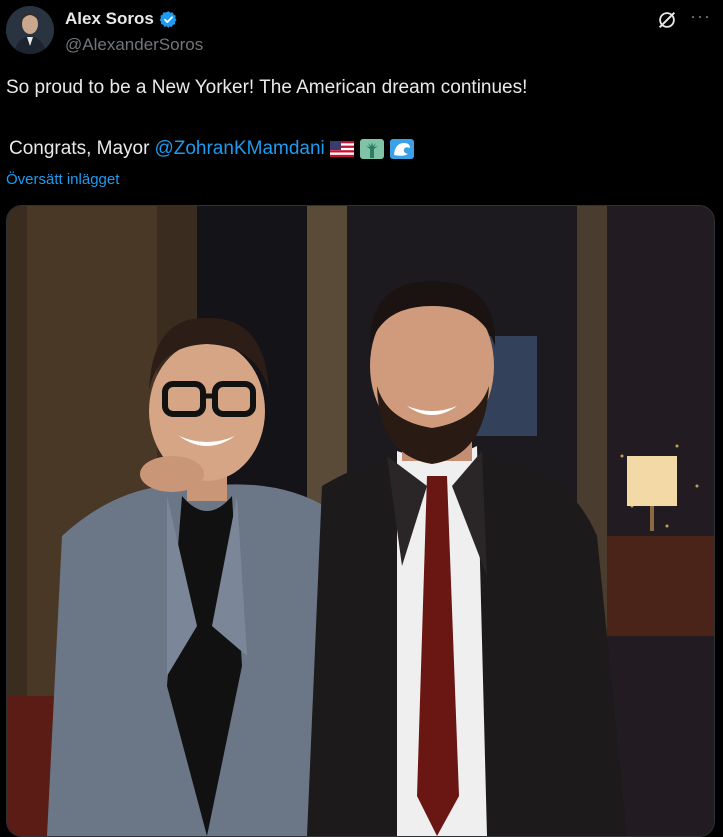 This screenshot has height=837, width=723. Describe the element at coordinates (134, 45) in the screenshot. I see `author-handle: @AlexanderSoros` at that location.